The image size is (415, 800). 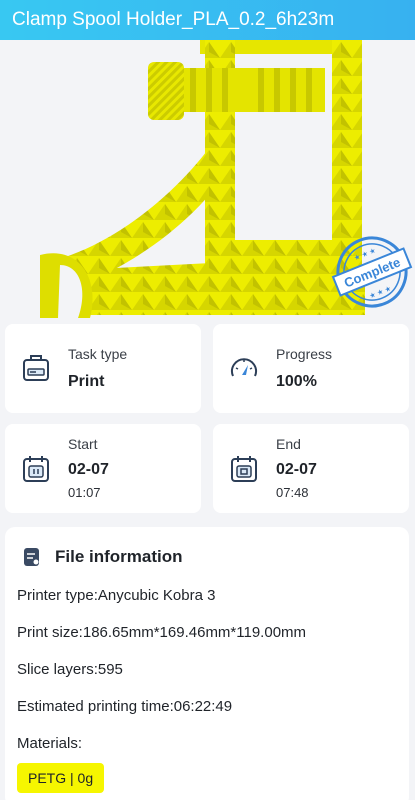 What do you see at coordinates (125, 706) in the screenshot?
I see `estimated-printing-time: Estimated printing time:06:22:49` at bounding box center [125, 706].